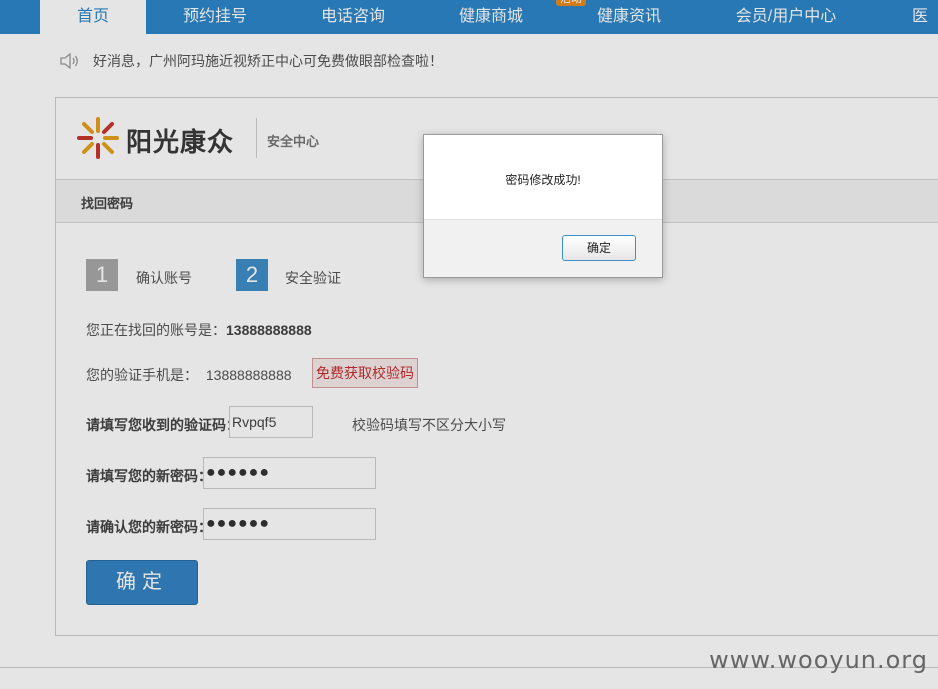 The width and height of the screenshot is (938, 689). Describe the element at coordinates (543, 248) in the screenshot. I see `dialog-footer: 确定` at that location.